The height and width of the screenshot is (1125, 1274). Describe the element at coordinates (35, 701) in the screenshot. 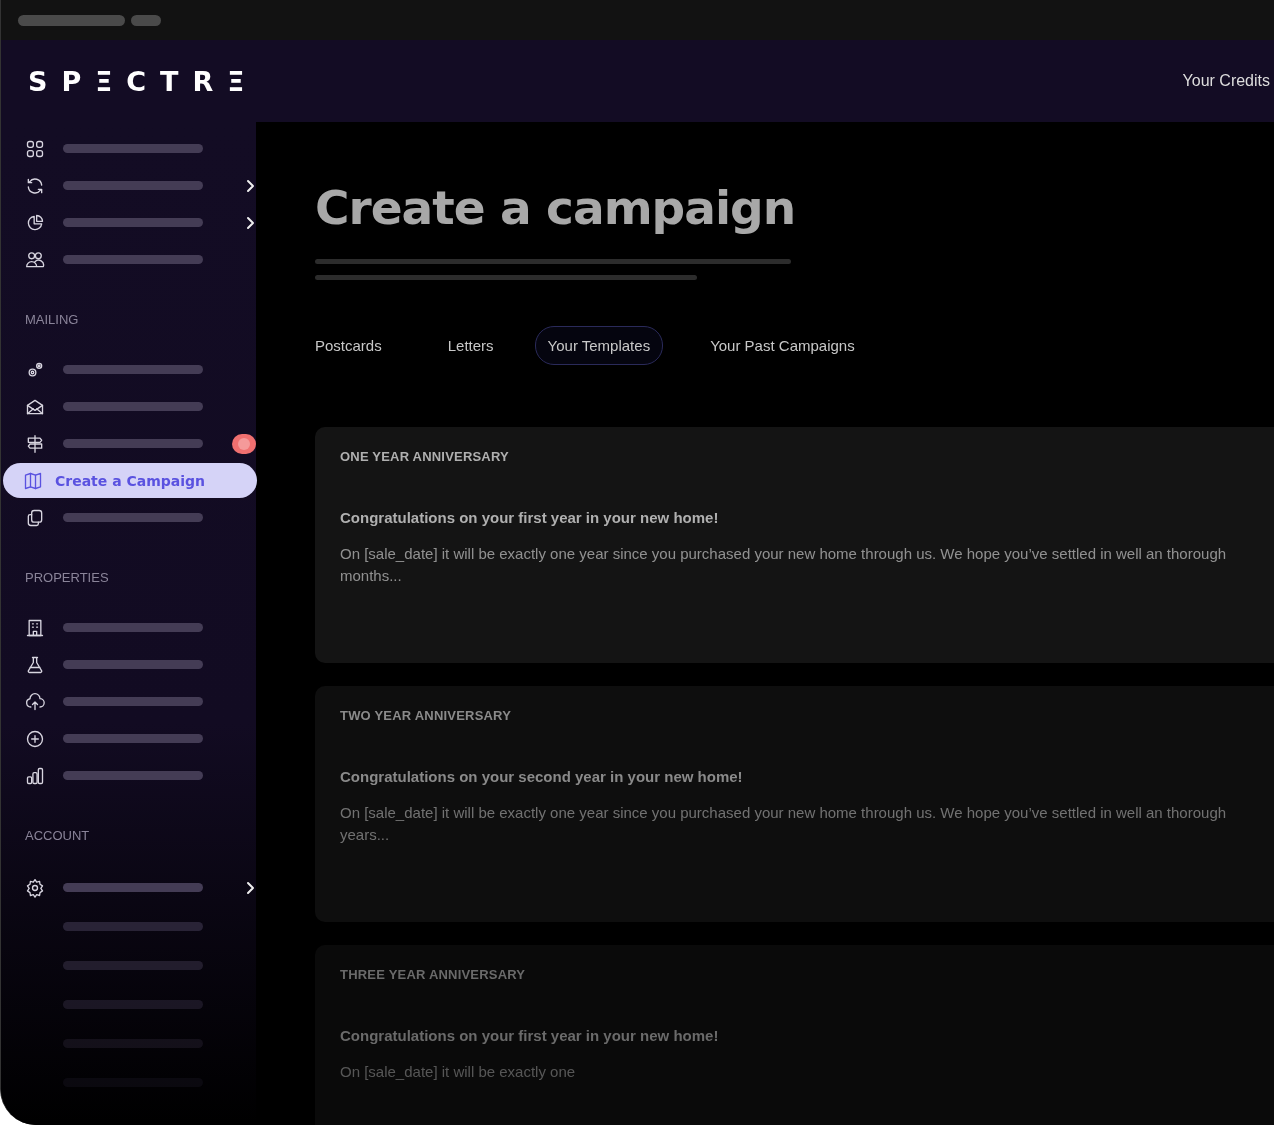

I see `cloud-upload-icon` at that location.